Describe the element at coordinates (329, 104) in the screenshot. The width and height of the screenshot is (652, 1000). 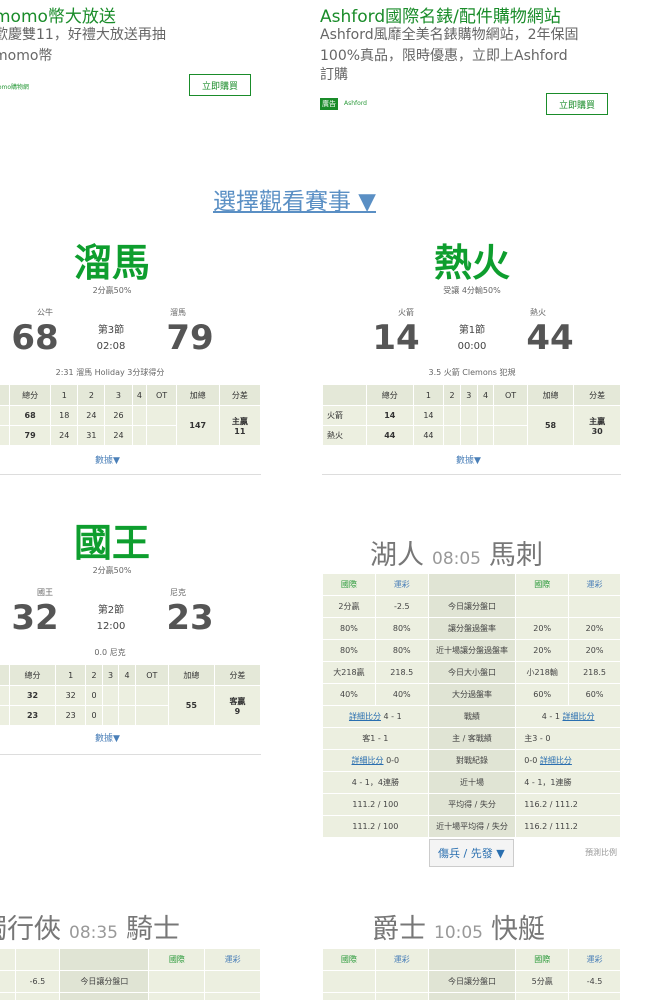
I see `ad-right-tag: 廣告` at that location.